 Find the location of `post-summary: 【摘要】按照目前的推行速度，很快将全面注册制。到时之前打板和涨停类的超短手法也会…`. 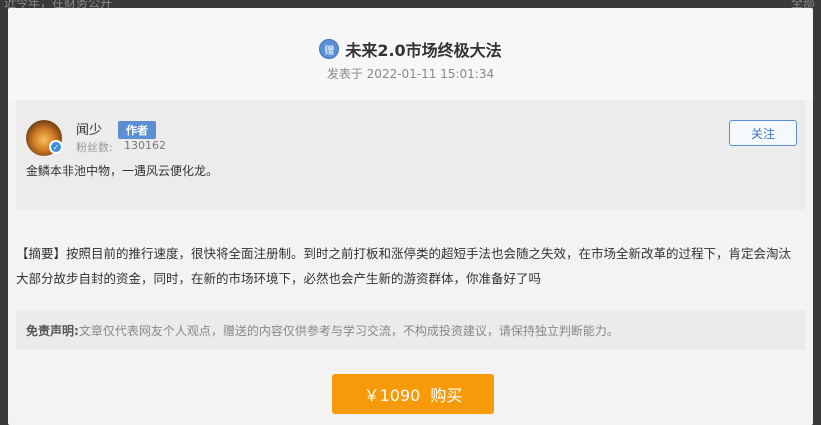

post-summary: 【摘要】按照目前的推行速度，很快将全面注册制。到时之前打板和涨停类的超短手法也会… is located at coordinates (406, 266).